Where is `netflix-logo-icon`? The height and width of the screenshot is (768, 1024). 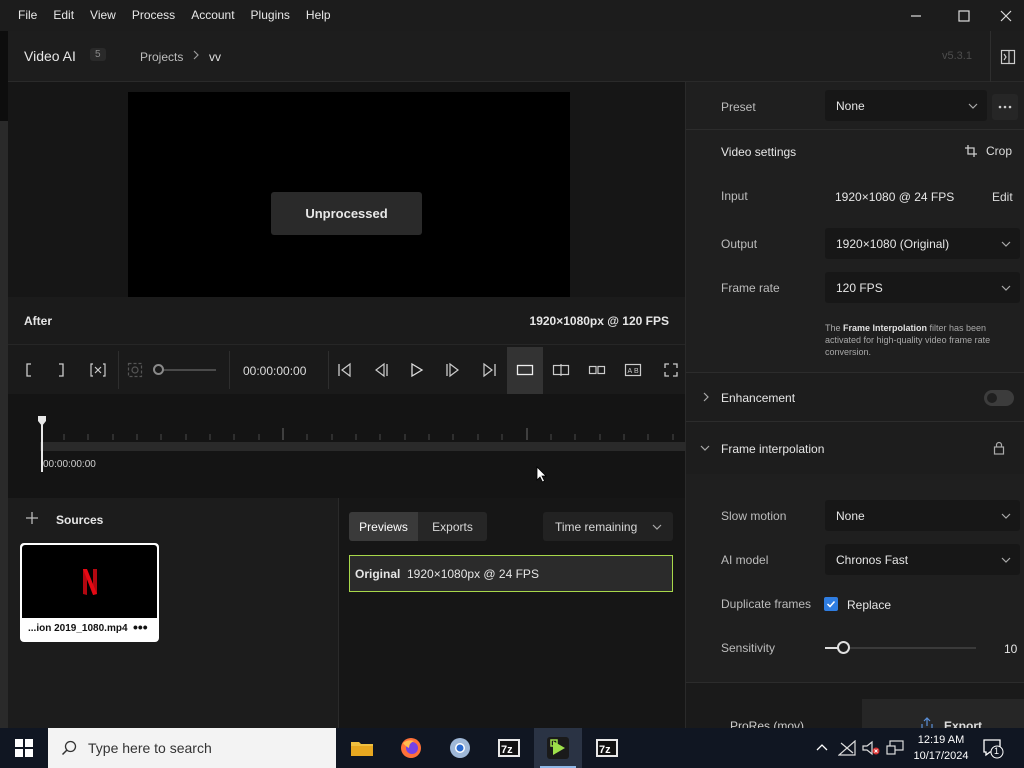 netflix-logo-icon is located at coordinates (89, 581).